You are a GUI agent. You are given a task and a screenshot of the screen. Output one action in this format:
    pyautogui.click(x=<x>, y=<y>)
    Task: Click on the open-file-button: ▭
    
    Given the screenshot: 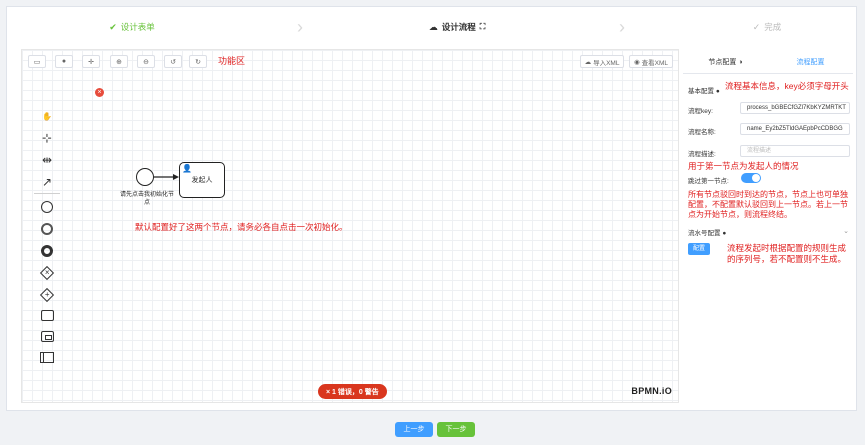 What is the action you would take?
    pyautogui.click(x=37, y=61)
    